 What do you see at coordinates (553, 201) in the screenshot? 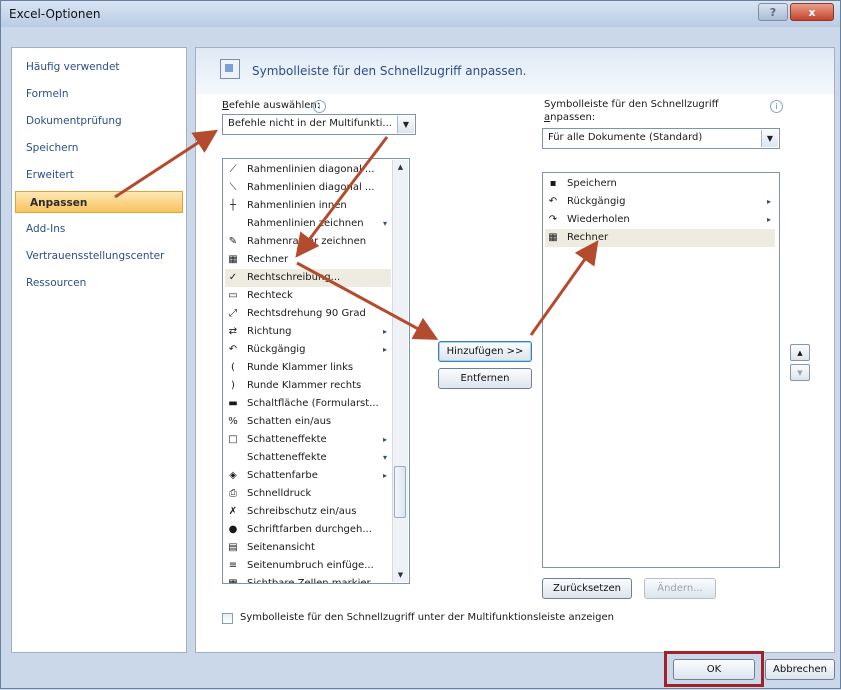
I see `undo-icon: ↶` at bounding box center [553, 201].